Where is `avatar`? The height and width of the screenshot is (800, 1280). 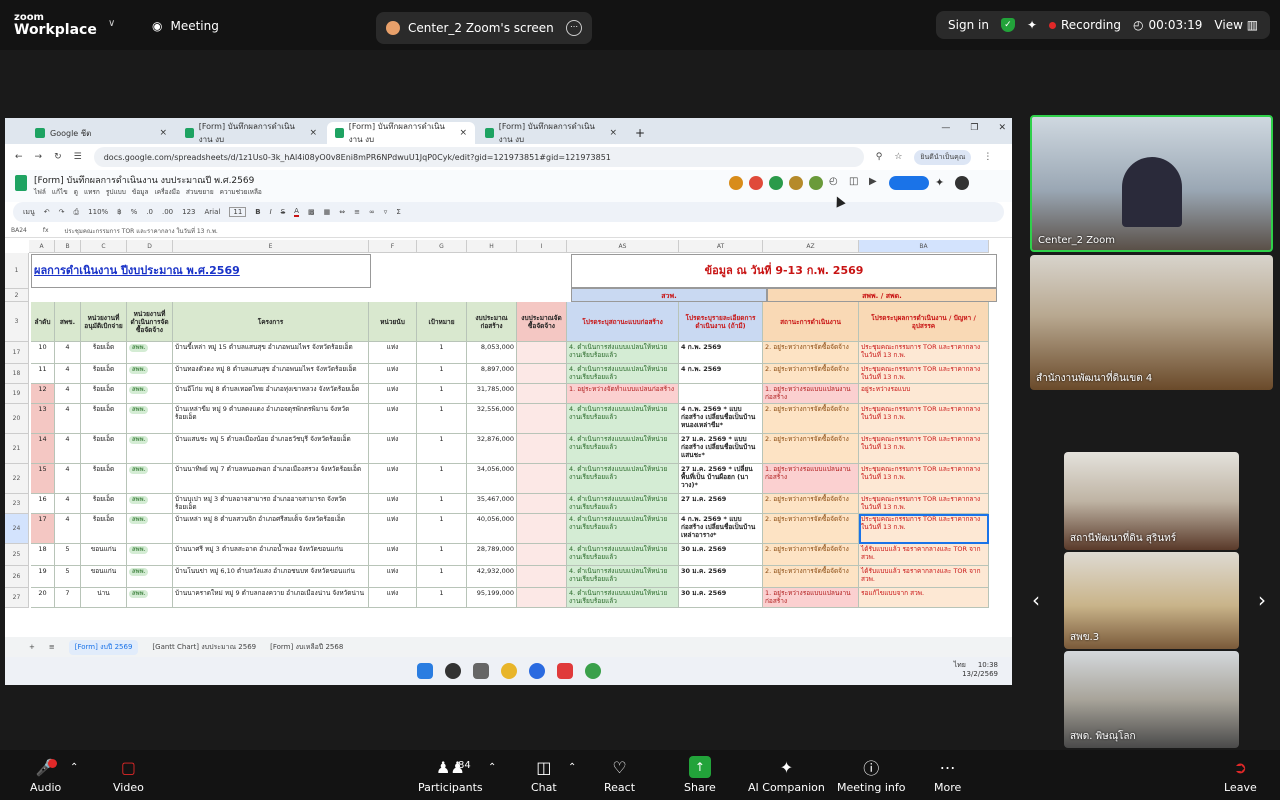 avatar is located at coordinates (962, 183).